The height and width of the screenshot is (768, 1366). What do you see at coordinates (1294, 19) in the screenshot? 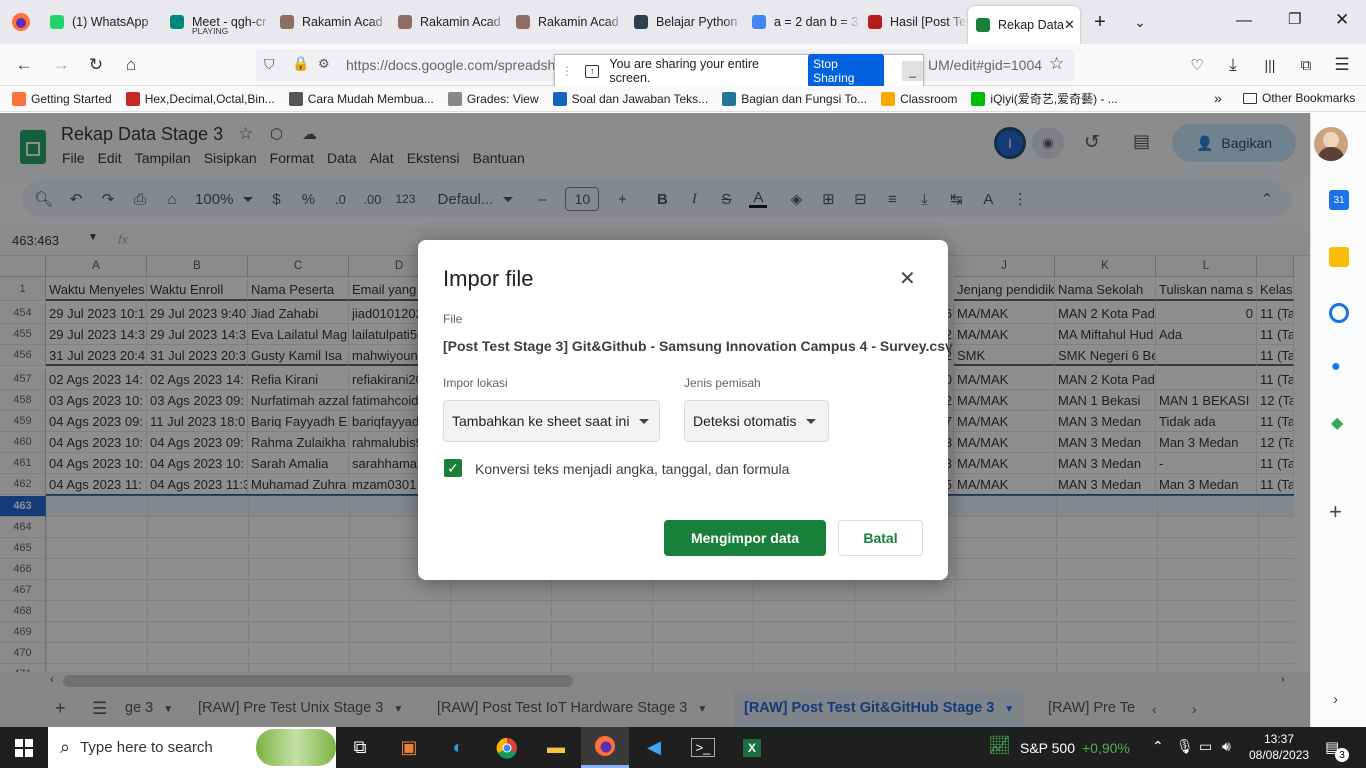
I see `restore-button: ❐` at bounding box center [1294, 19].